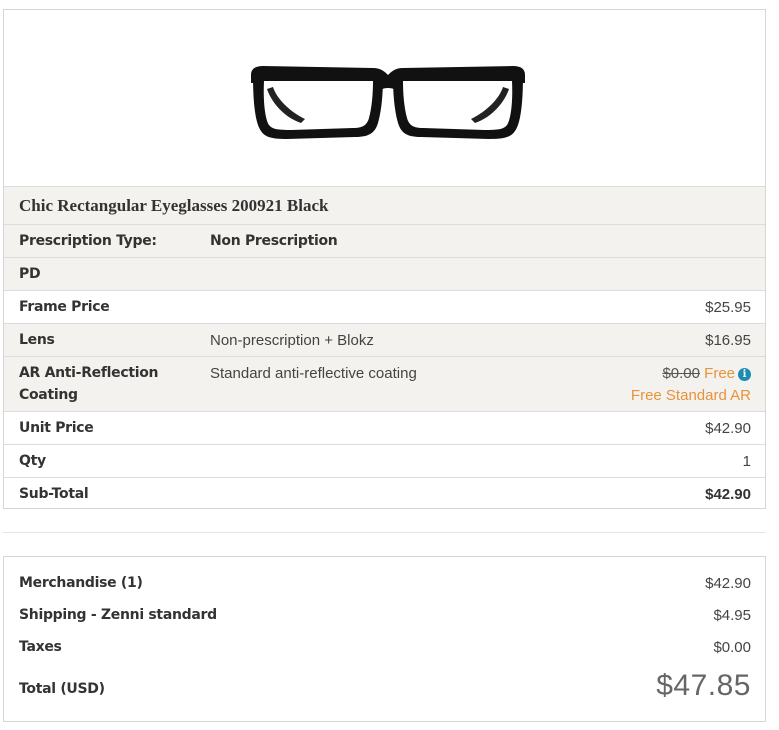 The height and width of the screenshot is (730, 779). What do you see at coordinates (64, 307) in the screenshot?
I see `frame-price-label: Frame Price` at bounding box center [64, 307].